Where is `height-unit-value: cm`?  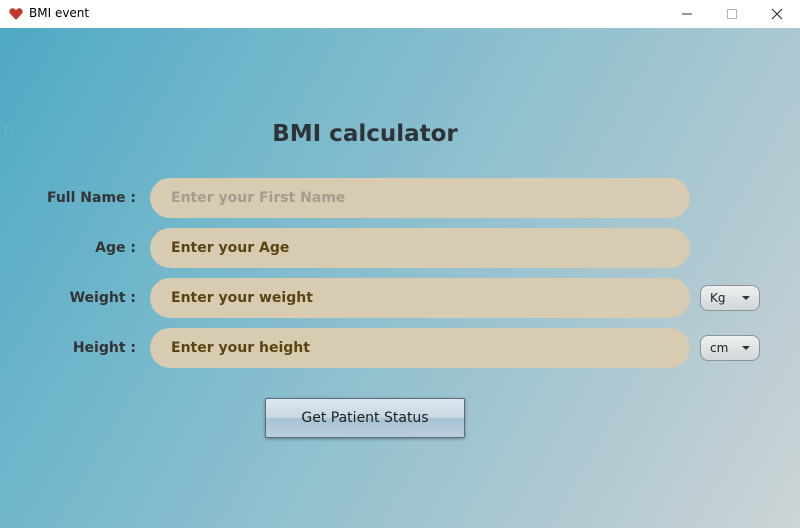
height-unit-value: cm is located at coordinates (719, 348).